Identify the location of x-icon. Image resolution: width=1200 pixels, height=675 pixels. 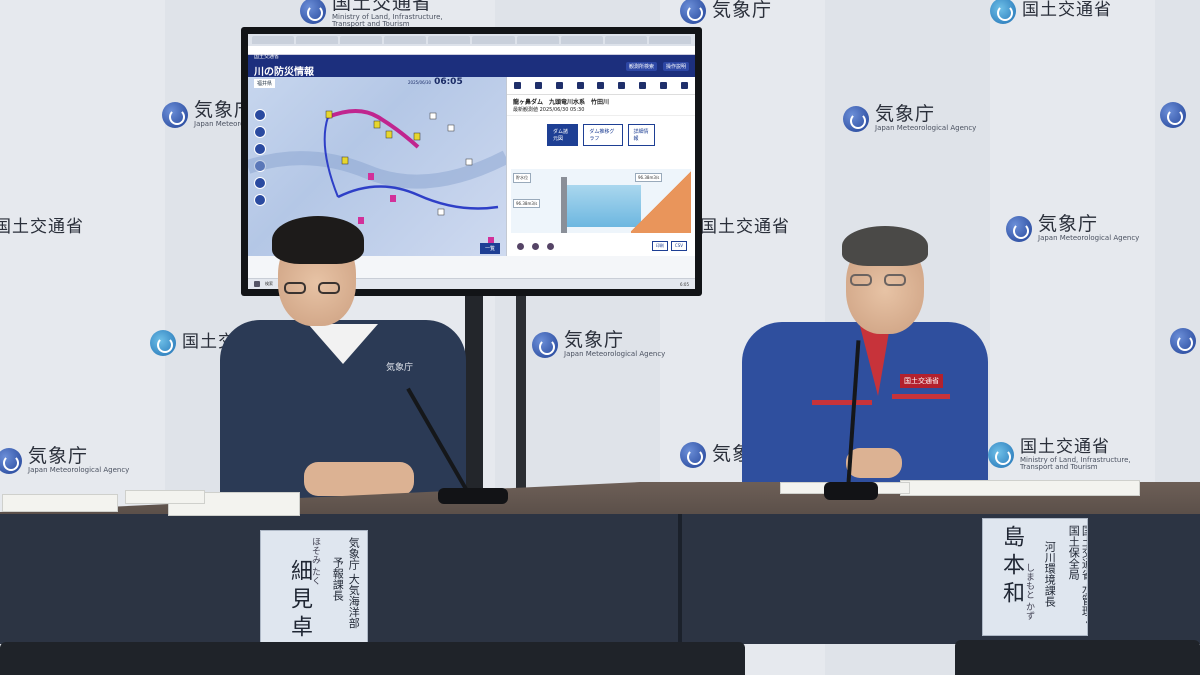
(535, 246).